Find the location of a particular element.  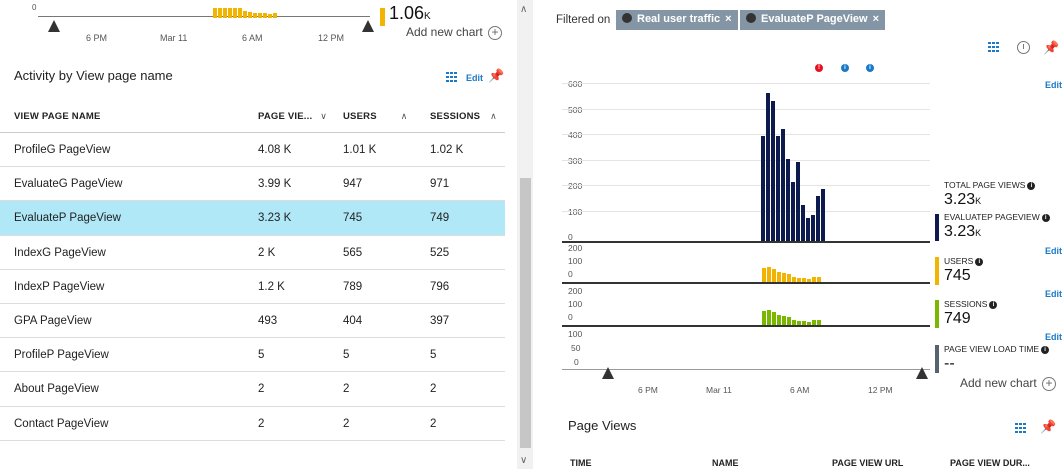

scroll-down-icon: ∨ is located at coordinates (523, 460).